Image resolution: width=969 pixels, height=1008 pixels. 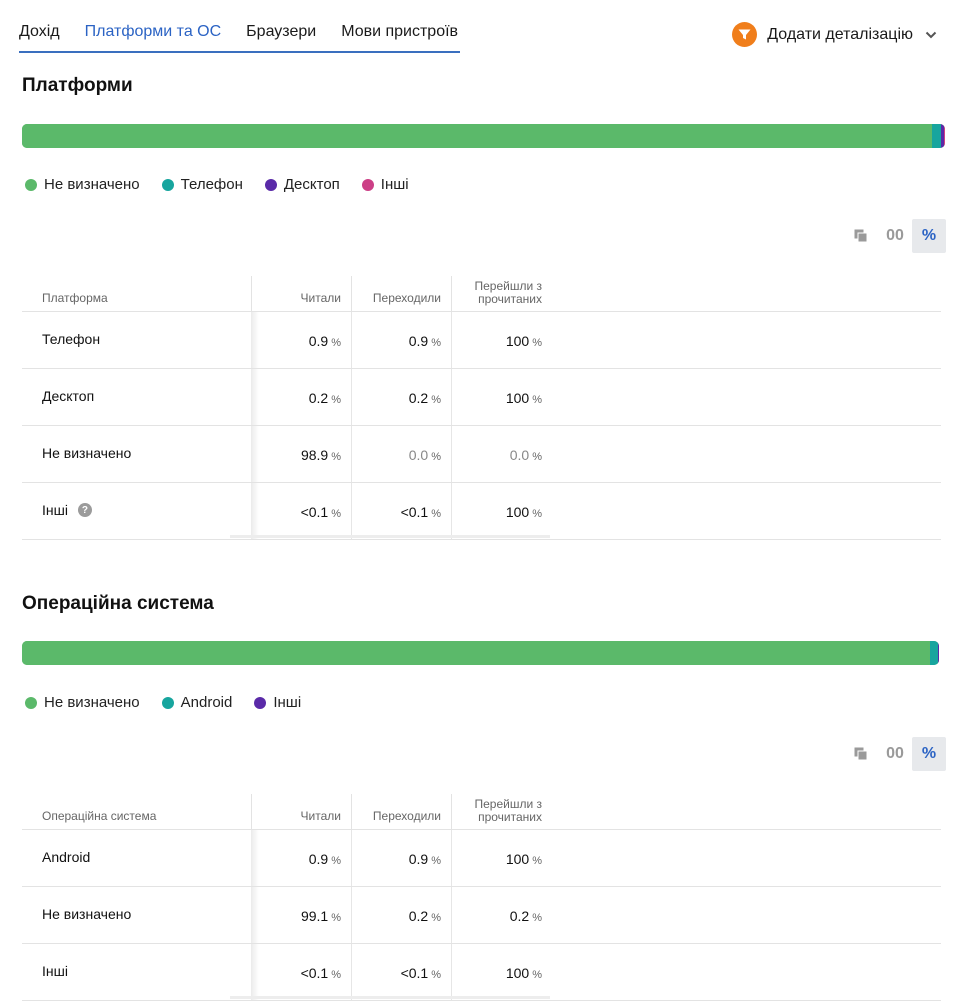 I want to click on row-label: Телефон, so click(x=71, y=339).